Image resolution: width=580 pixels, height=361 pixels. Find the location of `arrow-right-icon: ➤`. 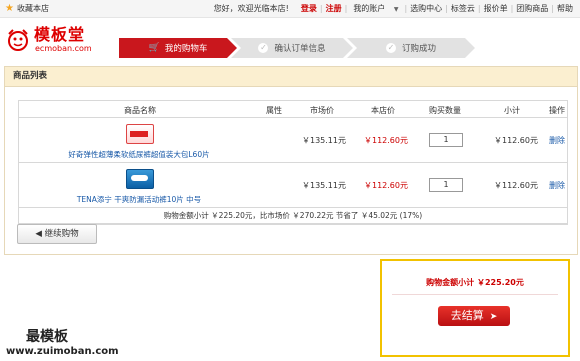

arrow-right-icon: ➤ is located at coordinates (493, 317).